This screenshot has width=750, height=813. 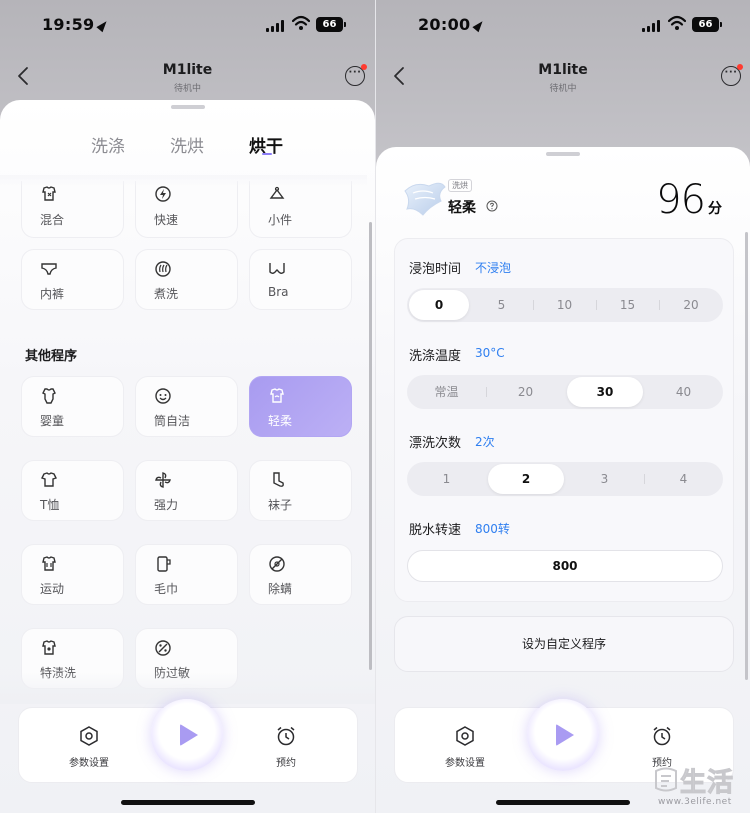 I want to click on rinse-option-1: 1, so click(x=446, y=479).